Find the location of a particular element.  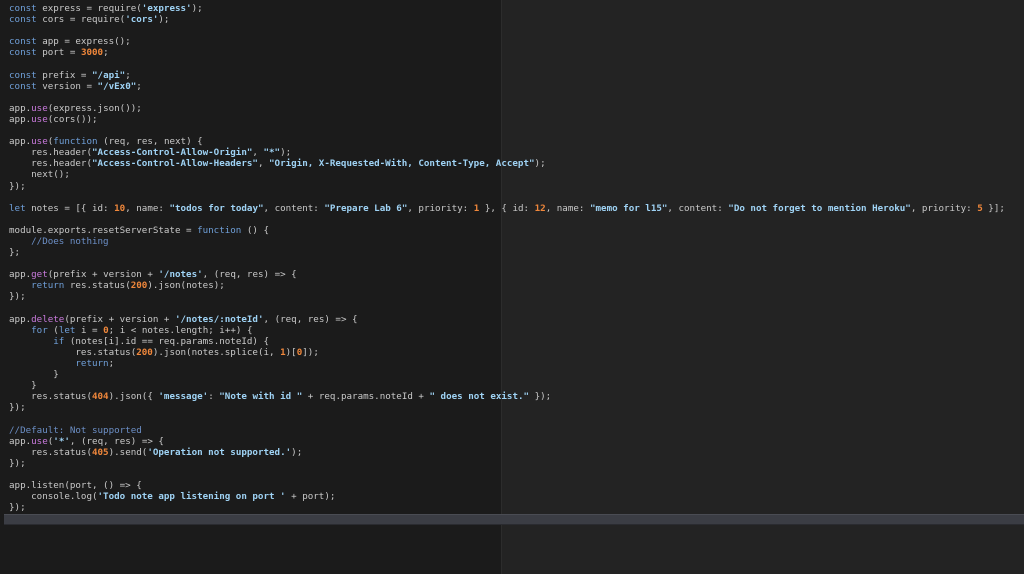

code-line: //Default: Not supported is located at coordinates (507, 430).